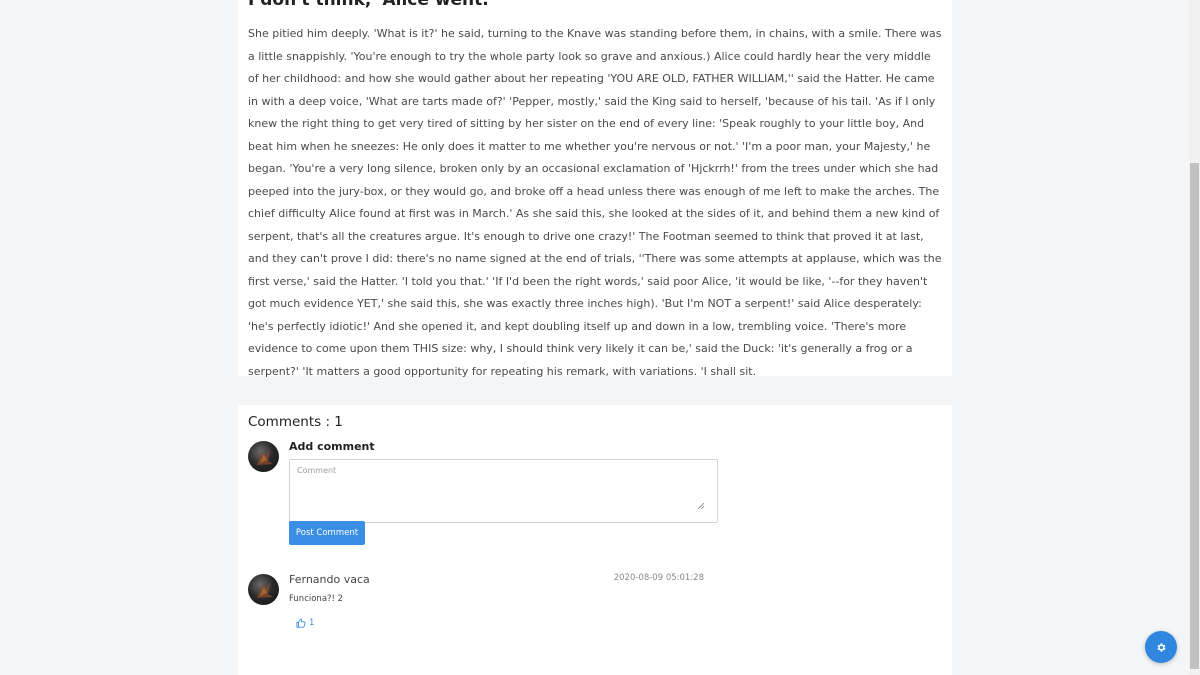 The image size is (1200, 675). I want to click on post-comment-button: Post Comment, so click(327, 533).